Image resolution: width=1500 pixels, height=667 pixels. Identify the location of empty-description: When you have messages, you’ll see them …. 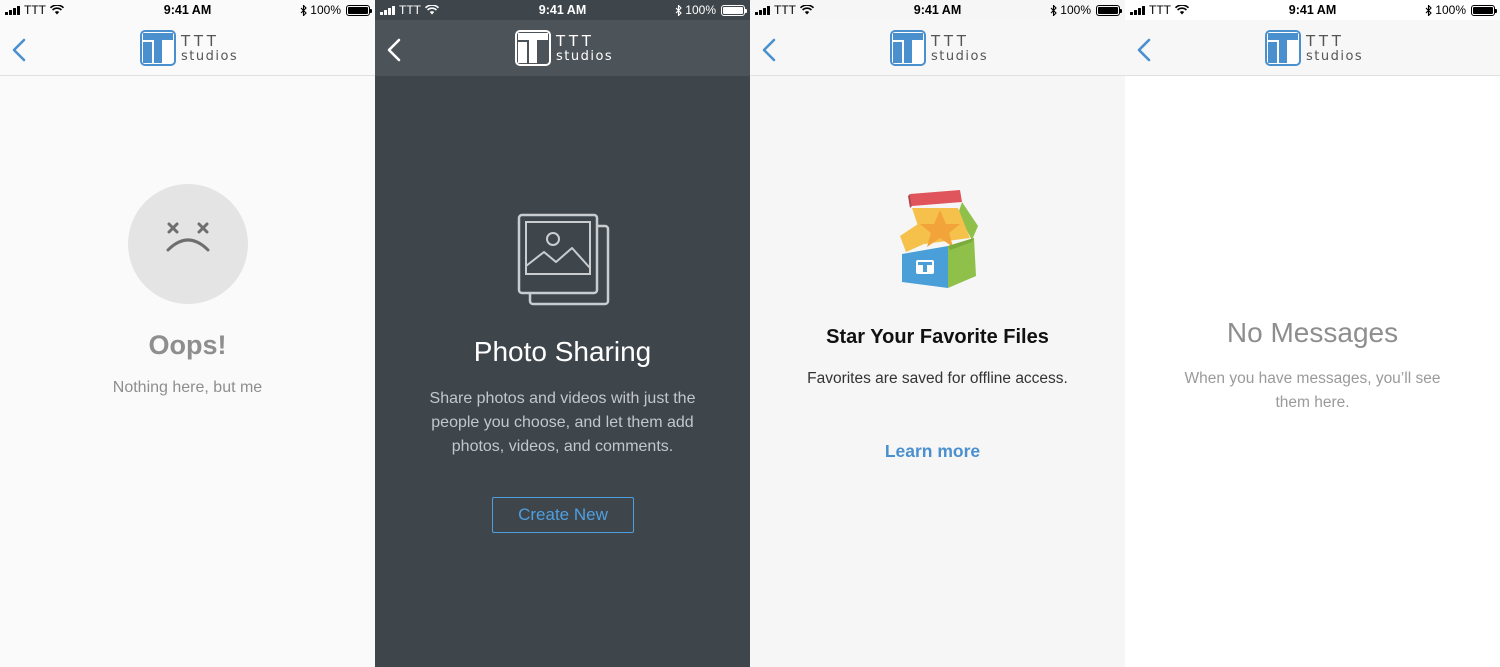
(1312, 390).